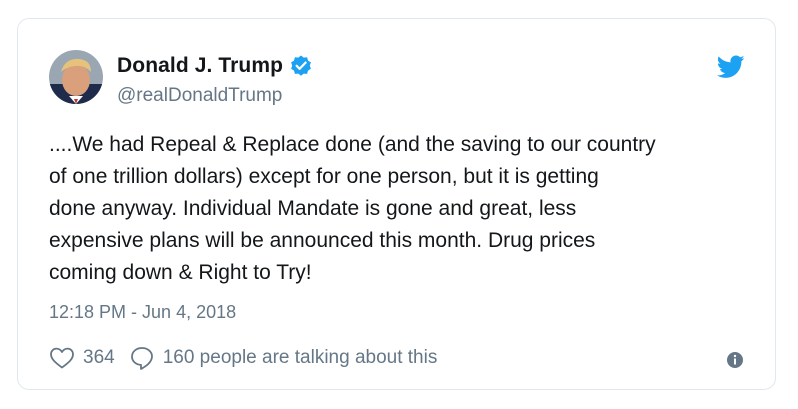  I want to click on tweet-actions: 364 160 people are talking about this, so click(243, 358).